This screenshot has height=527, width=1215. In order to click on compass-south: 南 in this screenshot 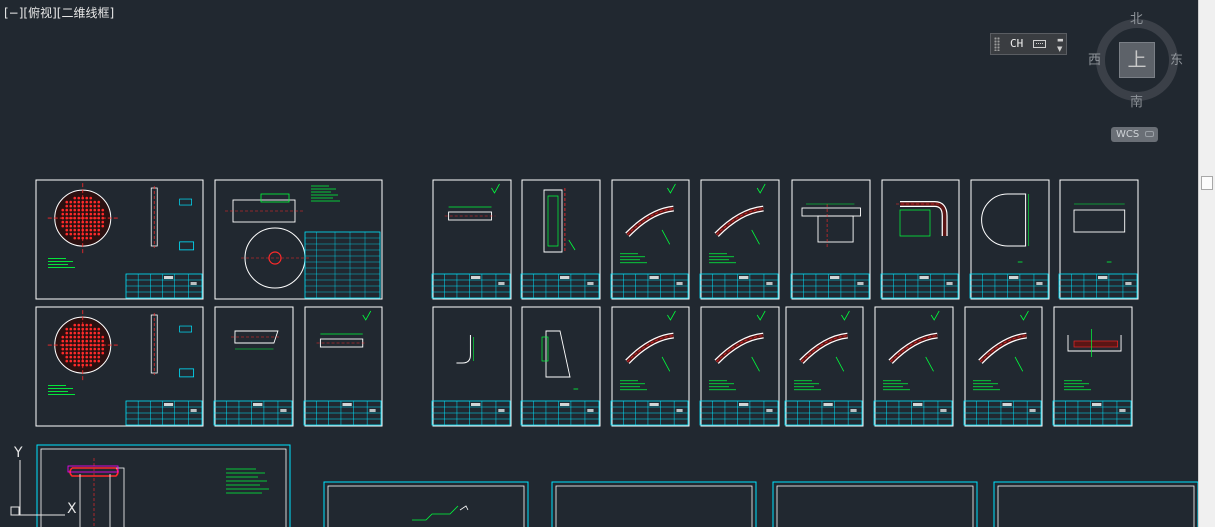, I will do `click(1136, 103)`.